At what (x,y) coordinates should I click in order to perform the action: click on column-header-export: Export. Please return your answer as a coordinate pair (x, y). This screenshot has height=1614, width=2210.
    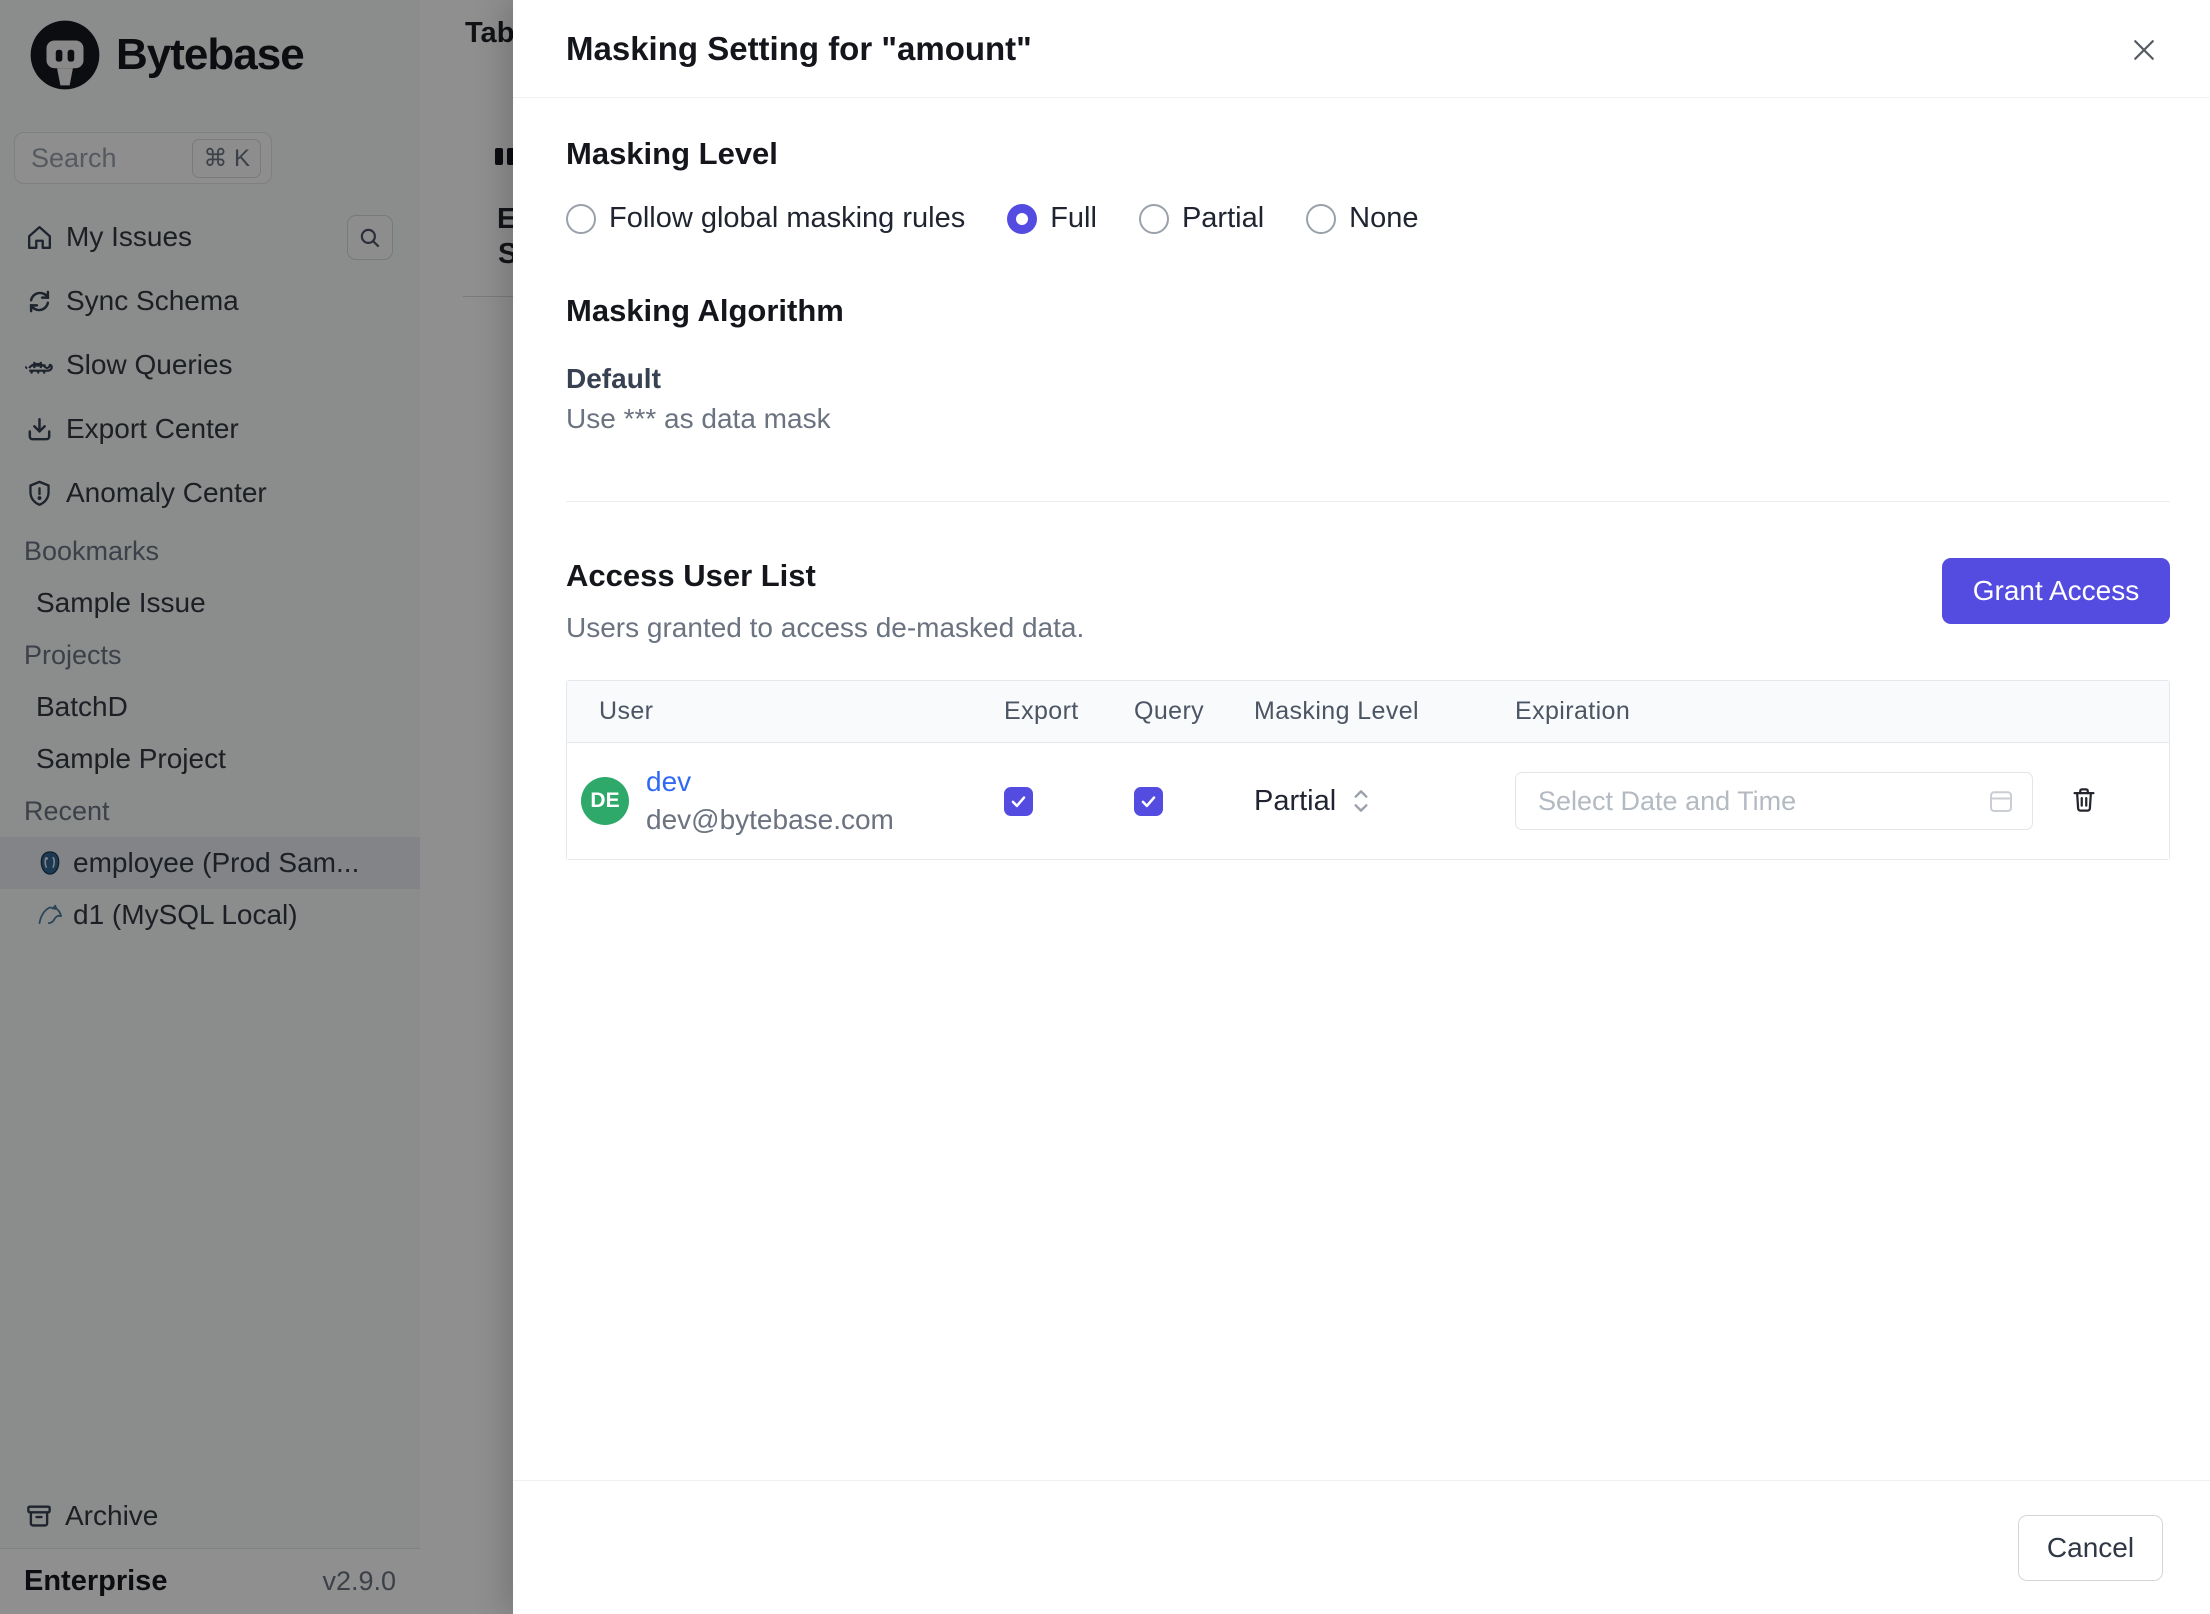
    Looking at the image, I should click on (1041, 711).